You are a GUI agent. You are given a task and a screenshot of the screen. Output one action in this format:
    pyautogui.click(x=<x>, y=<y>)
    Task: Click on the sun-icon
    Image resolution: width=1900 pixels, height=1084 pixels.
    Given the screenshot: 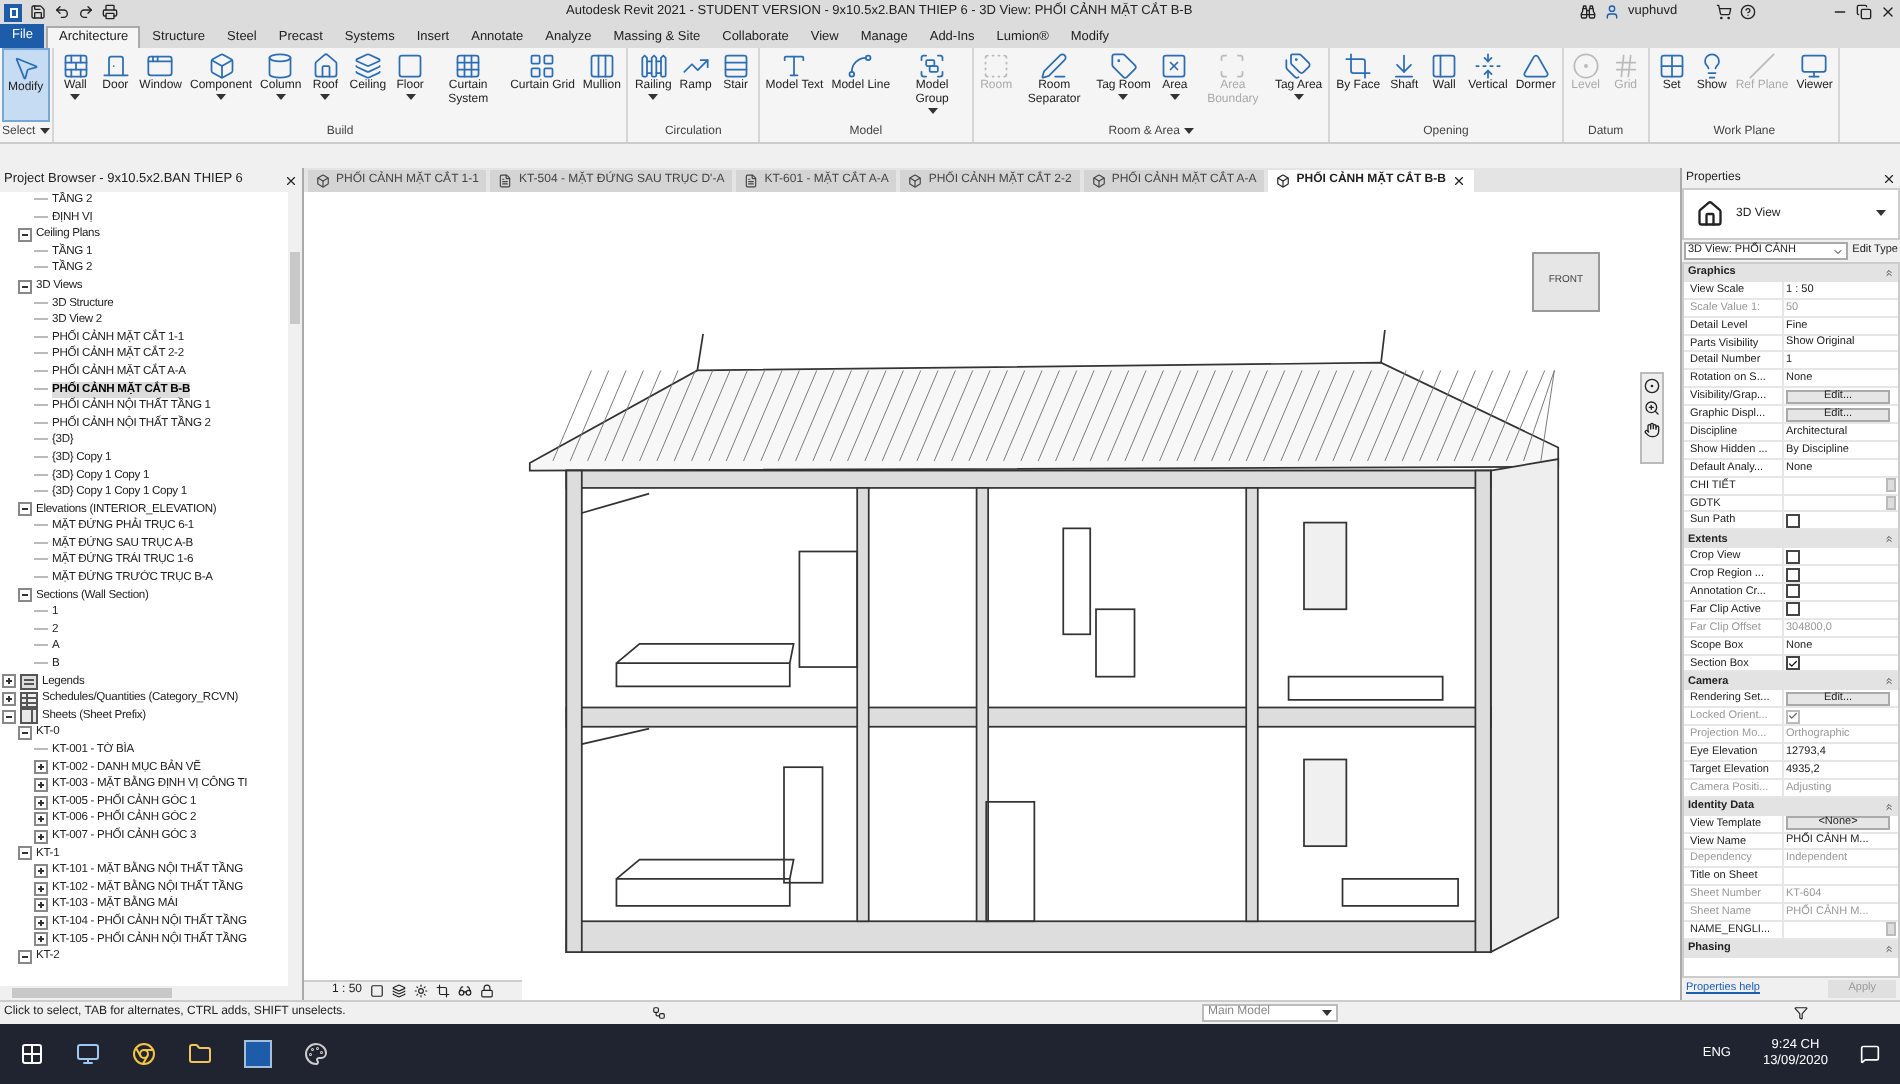 What is the action you would take?
    pyautogui.click(x=421, y=991)
    